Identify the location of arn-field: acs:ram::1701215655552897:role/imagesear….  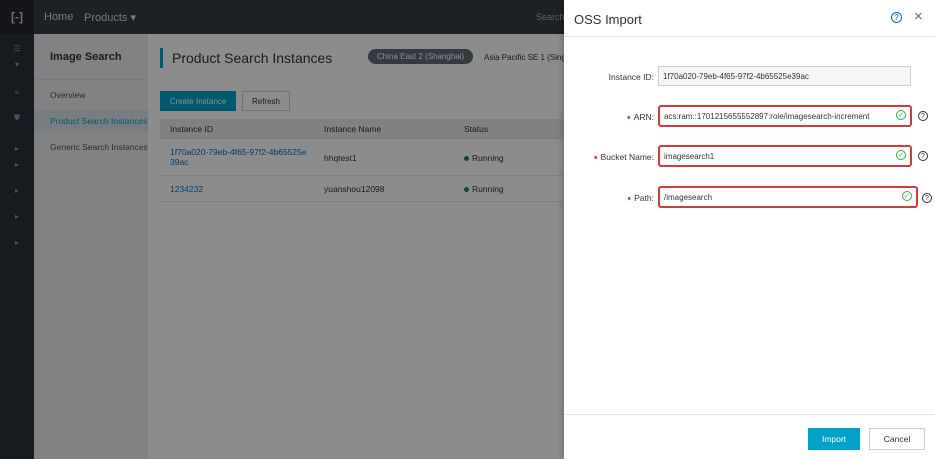
(785, 116).